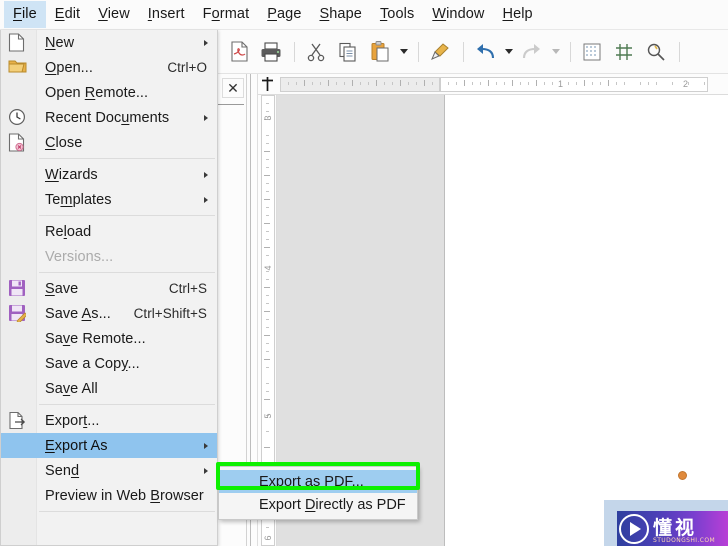 Image resolution: width=728 pixels, height=546 pixels. Describe the element at coordinates (187, 288) in the screenshot. I see `menu-shortcut: Ctrl+S` at that location.